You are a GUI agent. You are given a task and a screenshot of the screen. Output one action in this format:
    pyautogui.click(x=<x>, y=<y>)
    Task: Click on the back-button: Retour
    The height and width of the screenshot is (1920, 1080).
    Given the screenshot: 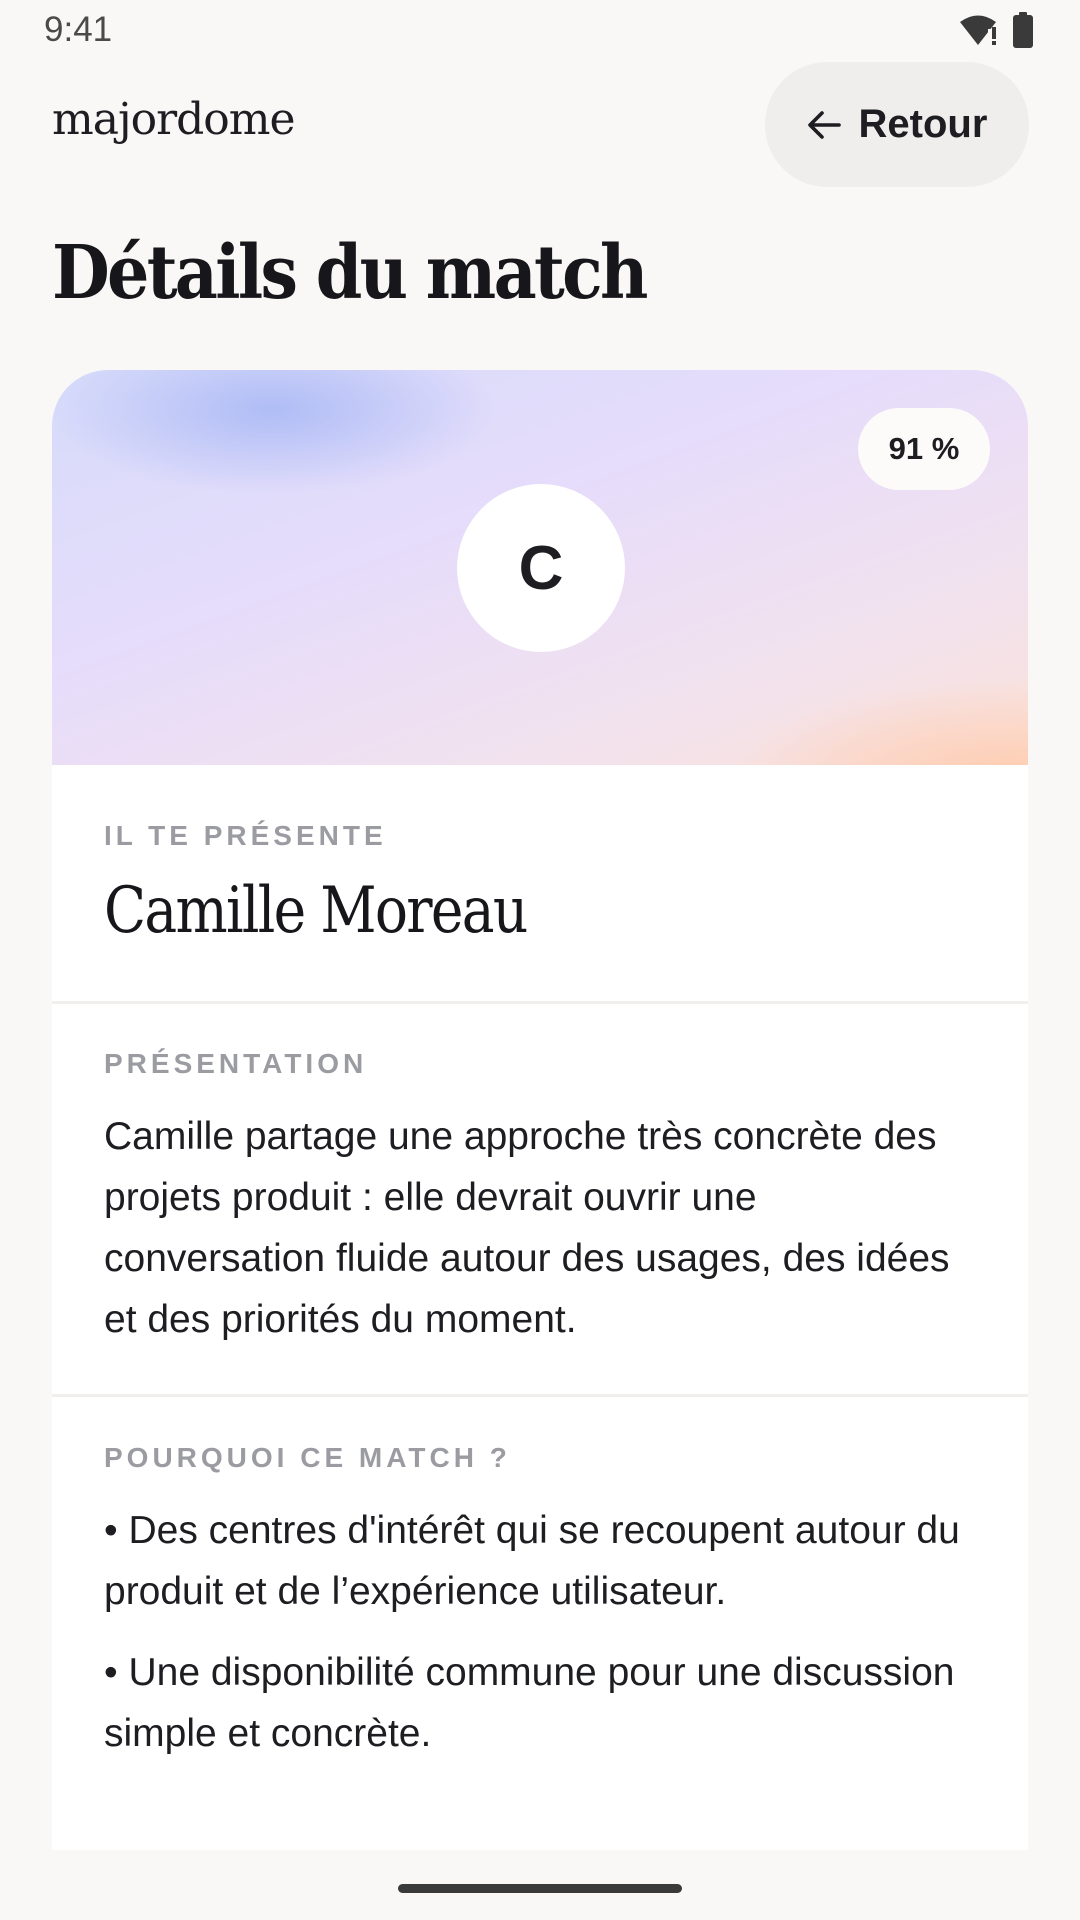 What is the action you would take?
    pyautogui.click(x=897, y=124)
    